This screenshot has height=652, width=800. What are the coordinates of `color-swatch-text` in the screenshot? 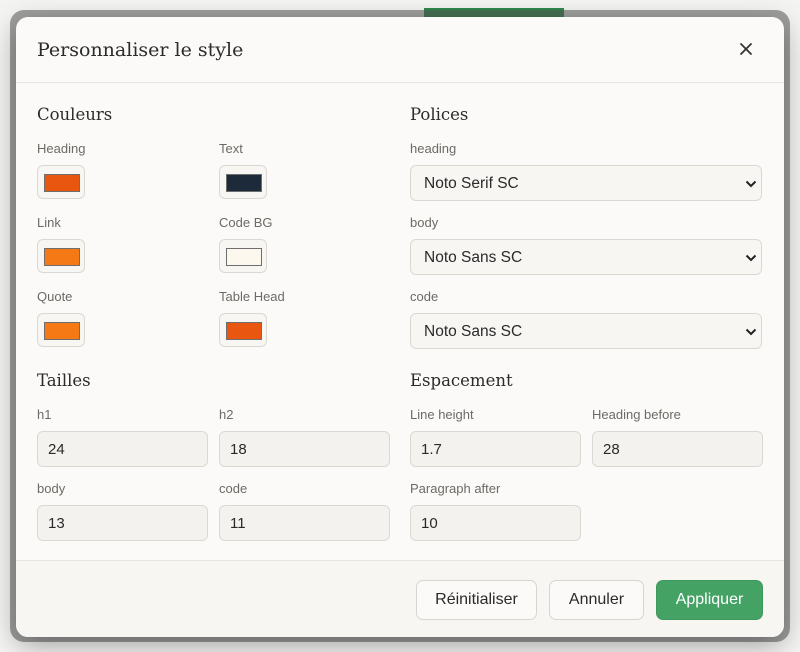 It's located at (244, 183).